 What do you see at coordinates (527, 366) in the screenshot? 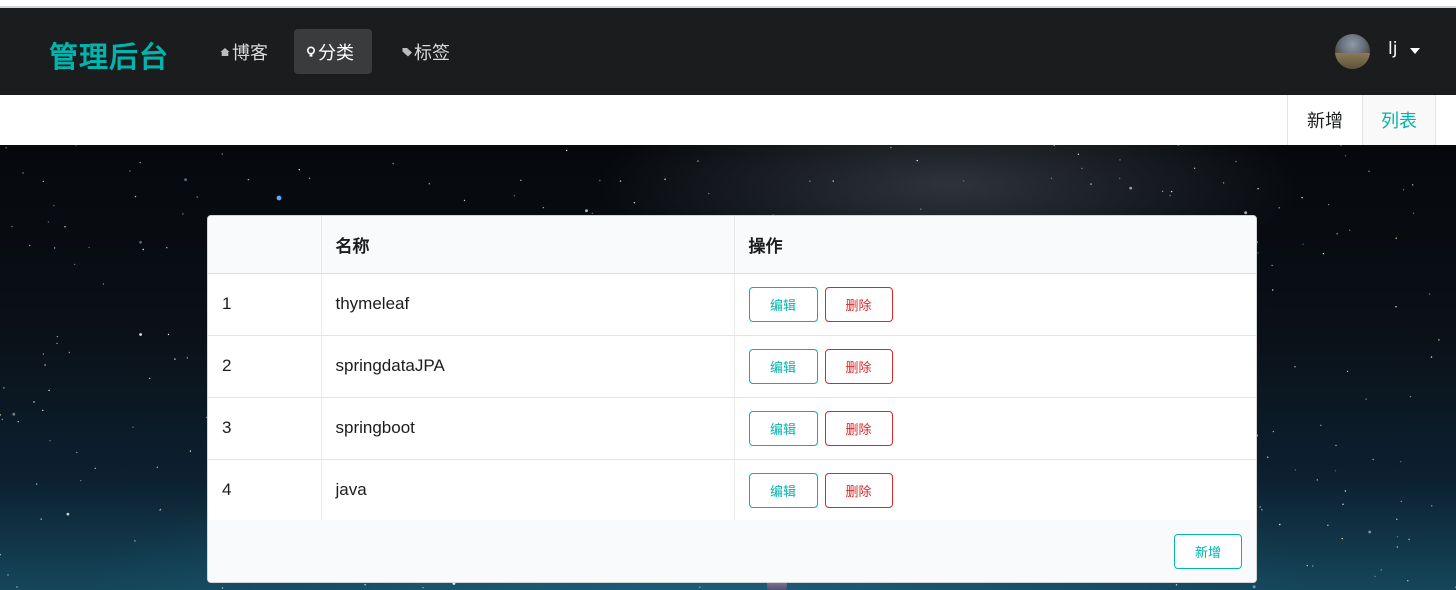
I see `row-name: springdataJPA` at bounding box center [527, 366].